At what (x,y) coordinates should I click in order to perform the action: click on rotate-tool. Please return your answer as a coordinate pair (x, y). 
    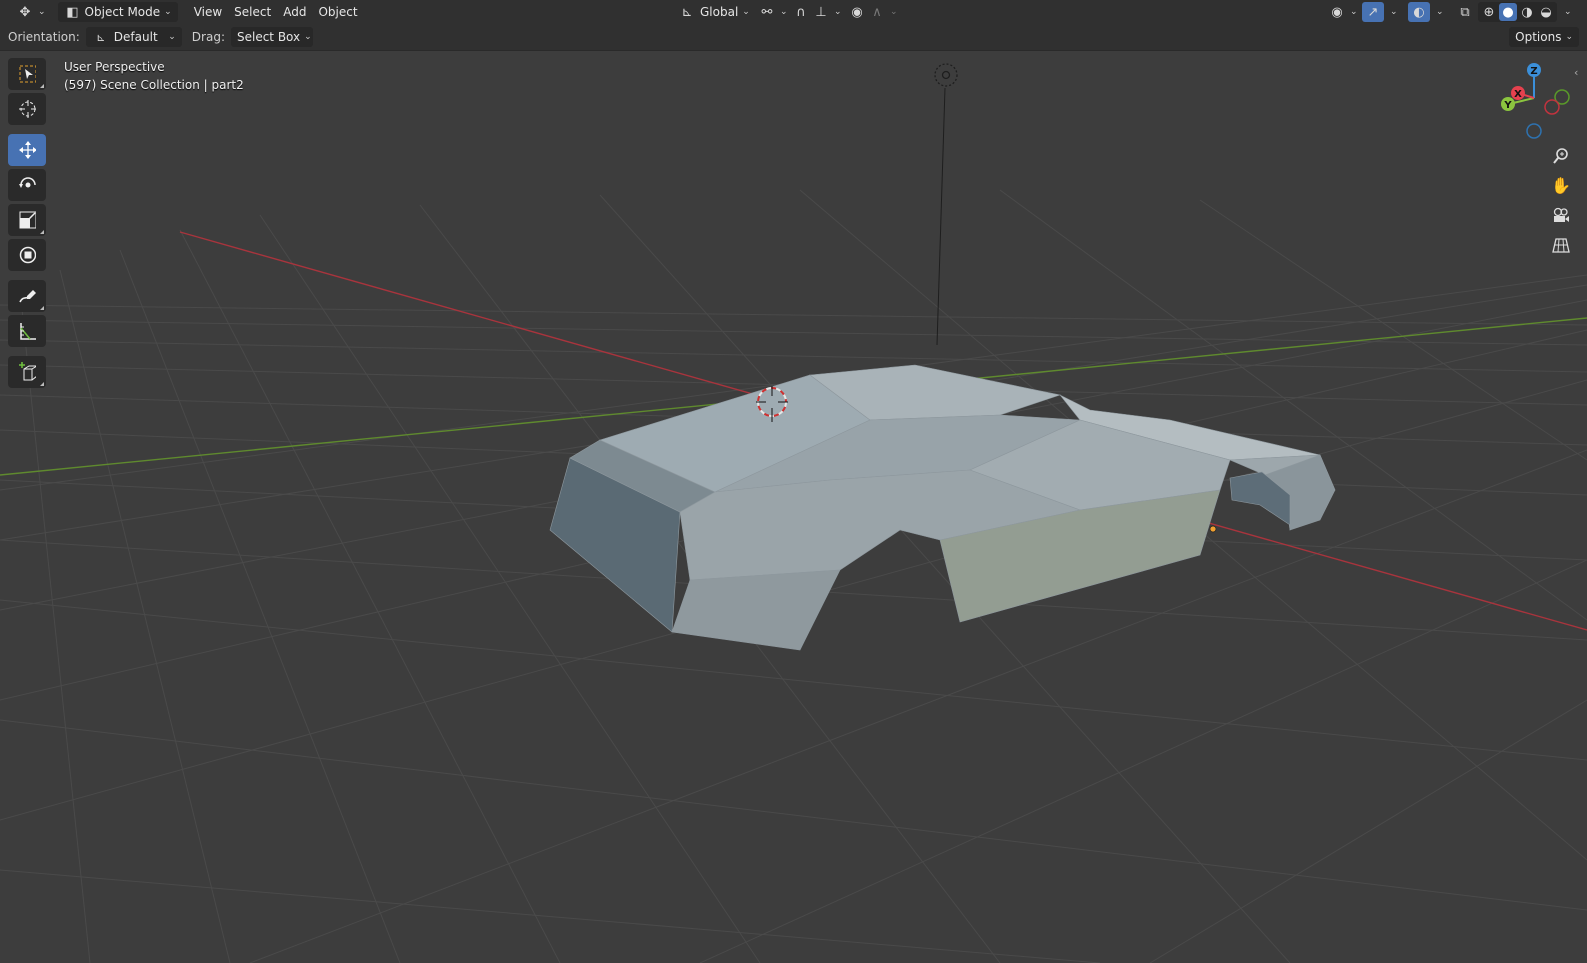
    Looking at the image, I should click on (27, 185).